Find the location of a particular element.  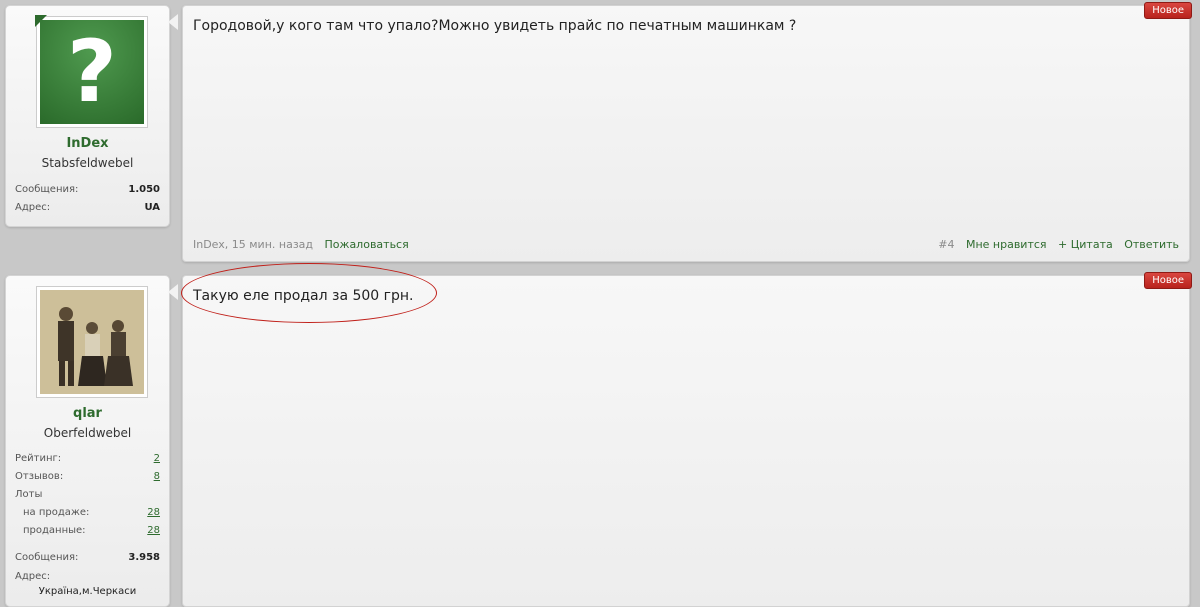

vintage-photo-avatar is located at coordinates (92, 342).